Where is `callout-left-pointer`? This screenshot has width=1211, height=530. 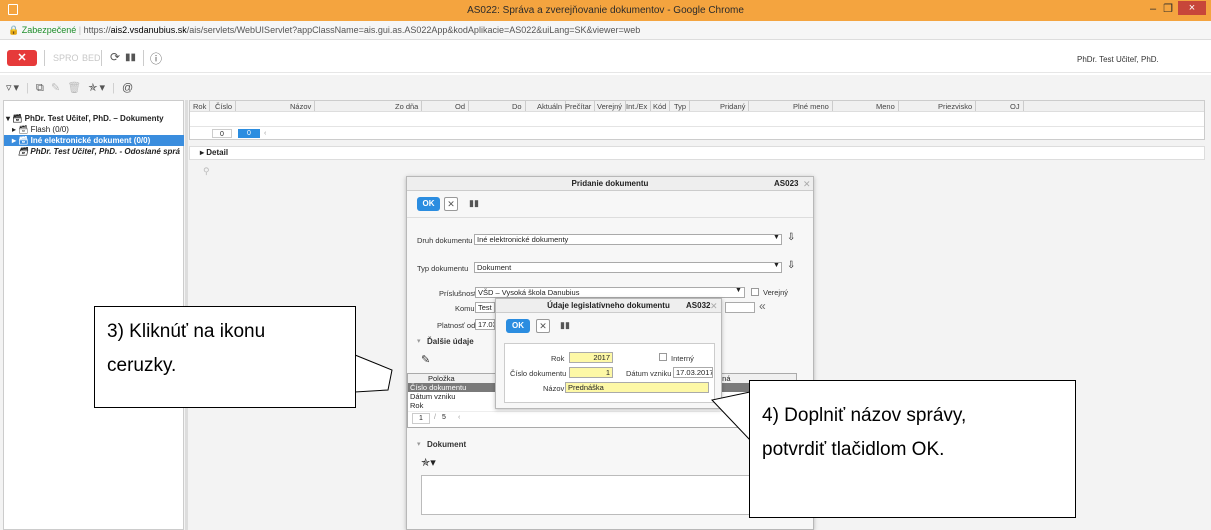
callout-left-pointer is located at coordinates (373, 373).